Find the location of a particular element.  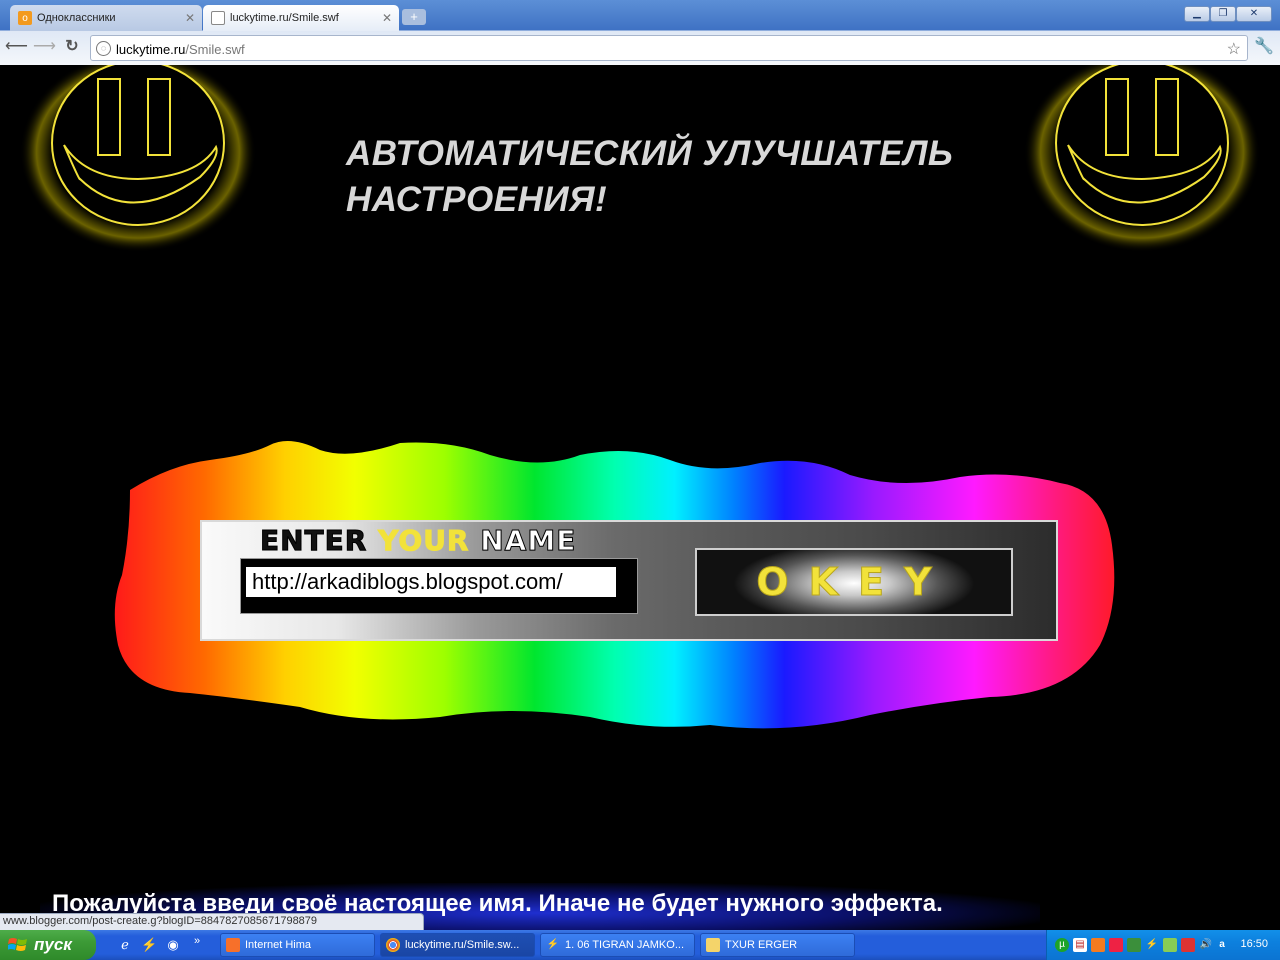

okey-button: OKEY is located at coordinates (854, 582).